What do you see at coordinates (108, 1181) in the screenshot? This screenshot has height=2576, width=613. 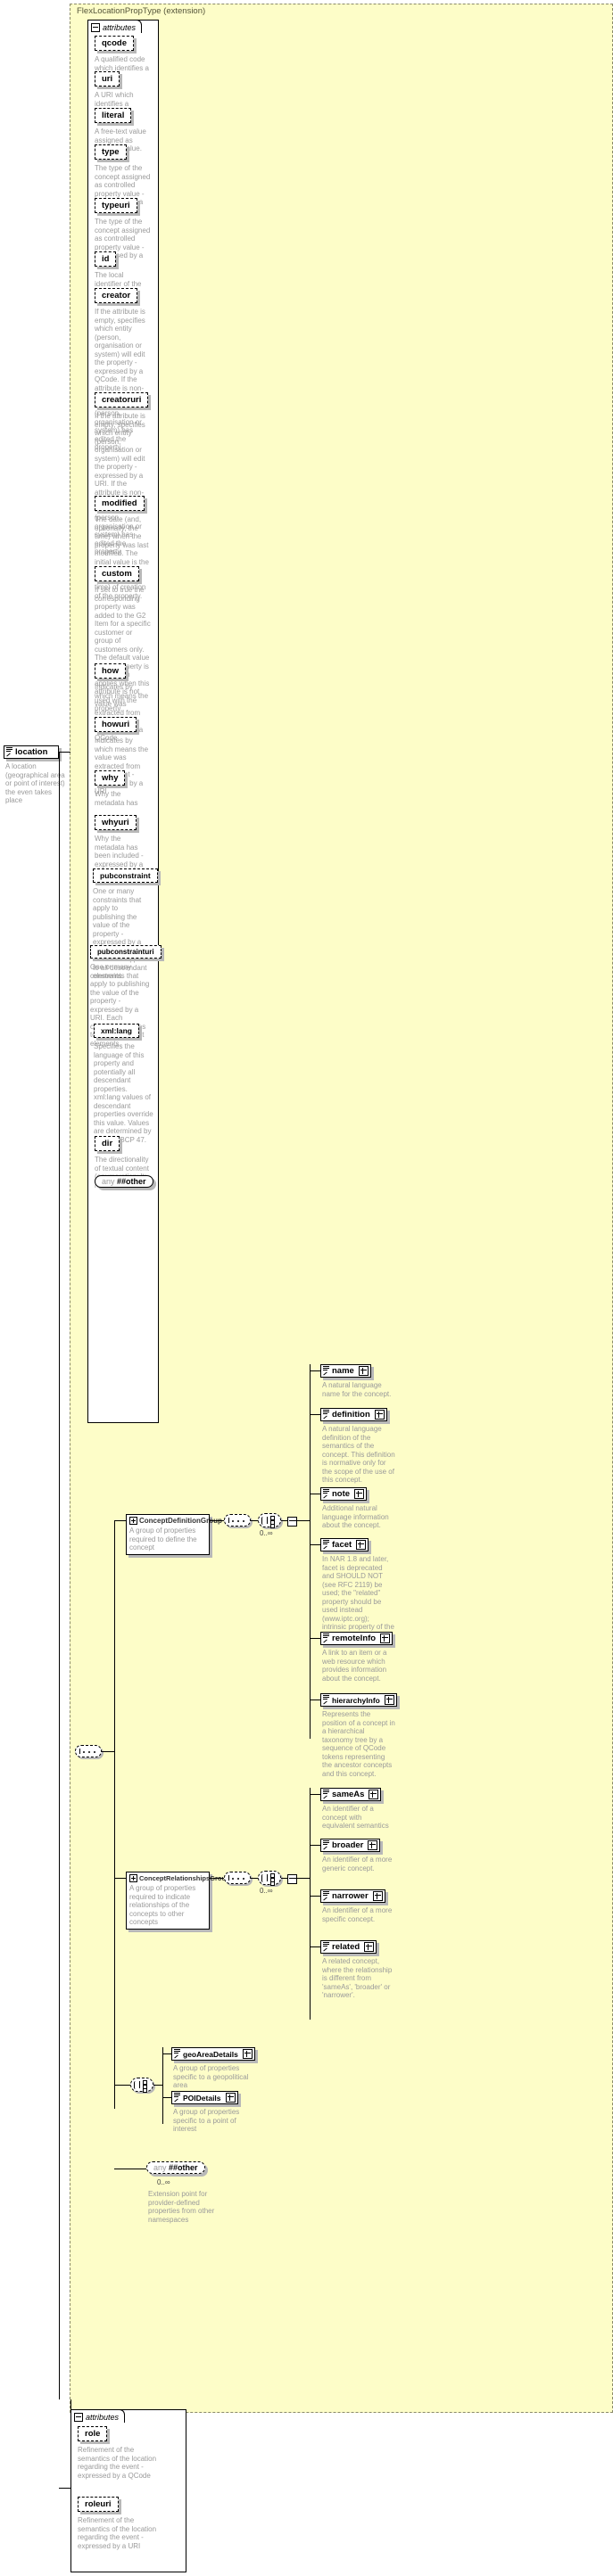 I see `any-other-prefix: any` at bounding box center [108, 1181].